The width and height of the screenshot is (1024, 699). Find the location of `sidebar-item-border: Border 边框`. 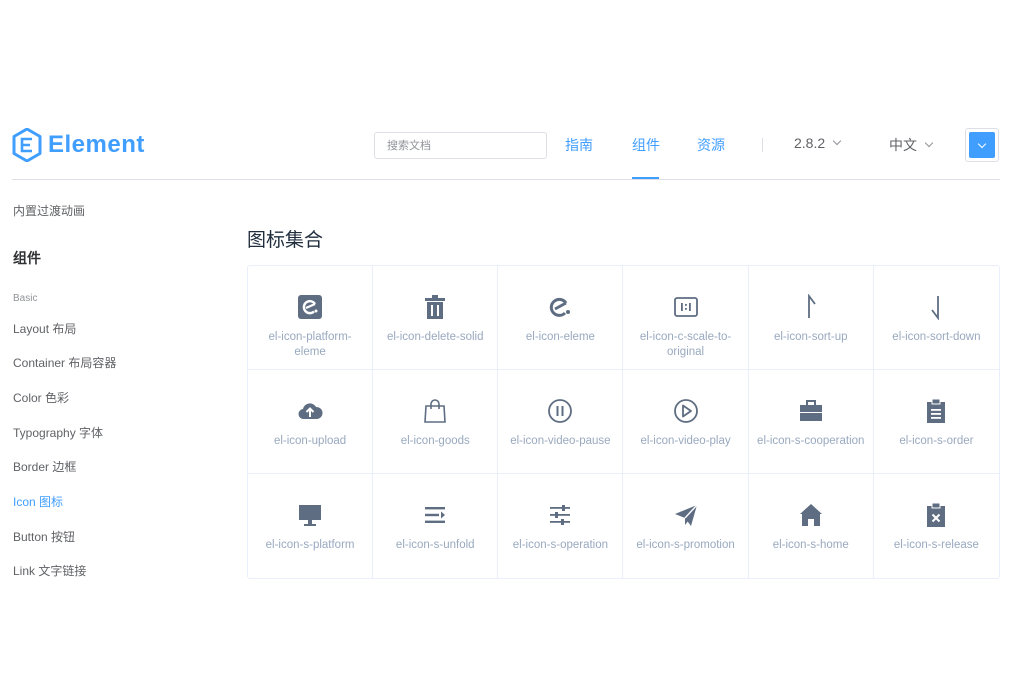

sidebar-item-border: Border 边框 is located at coordinates (44, 466).